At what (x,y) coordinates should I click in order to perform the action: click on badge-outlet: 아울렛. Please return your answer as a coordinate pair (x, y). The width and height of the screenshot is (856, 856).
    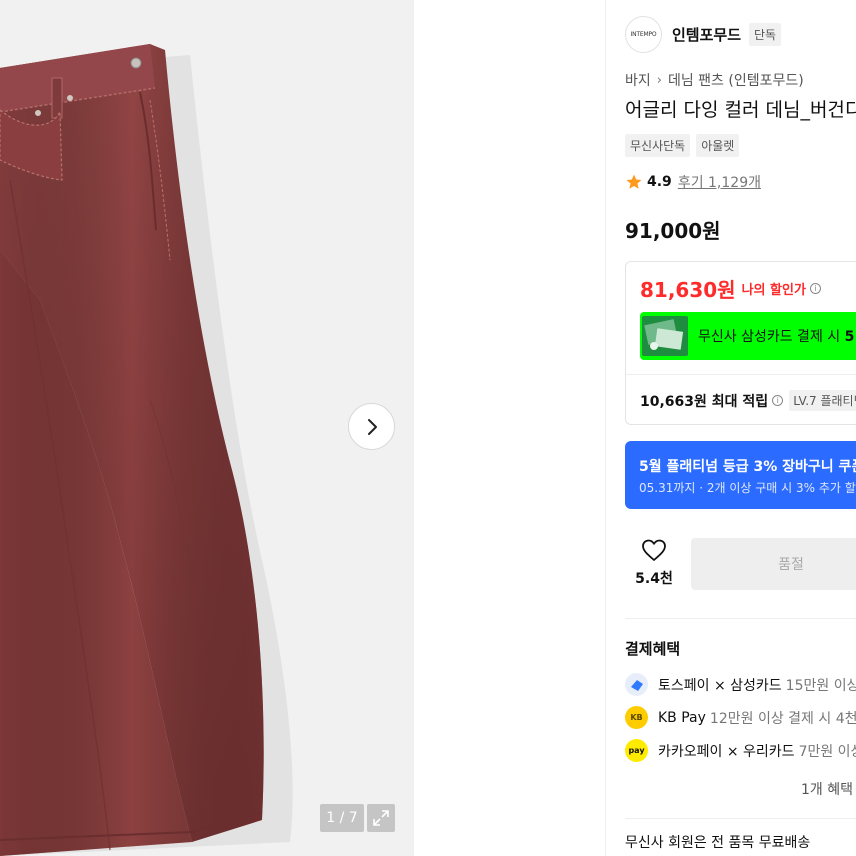
    Looking at the image, I should click on (718, 145).